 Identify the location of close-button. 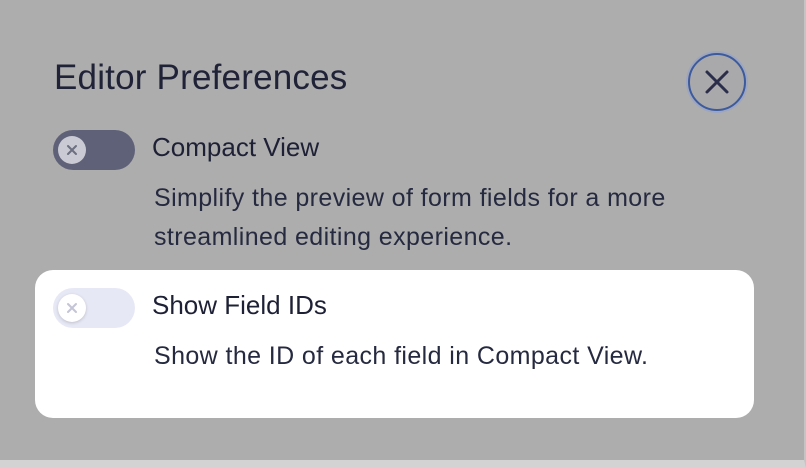
(717, 82).